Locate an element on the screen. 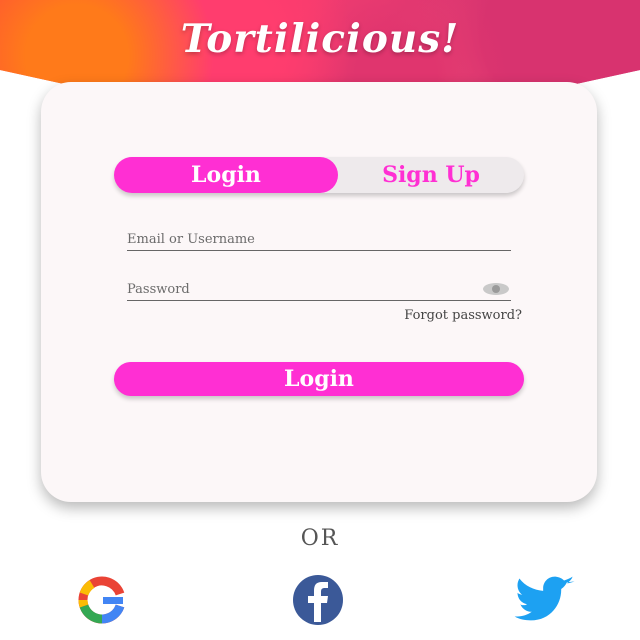  email-field-wrapper is located at coordinates (319, 239).